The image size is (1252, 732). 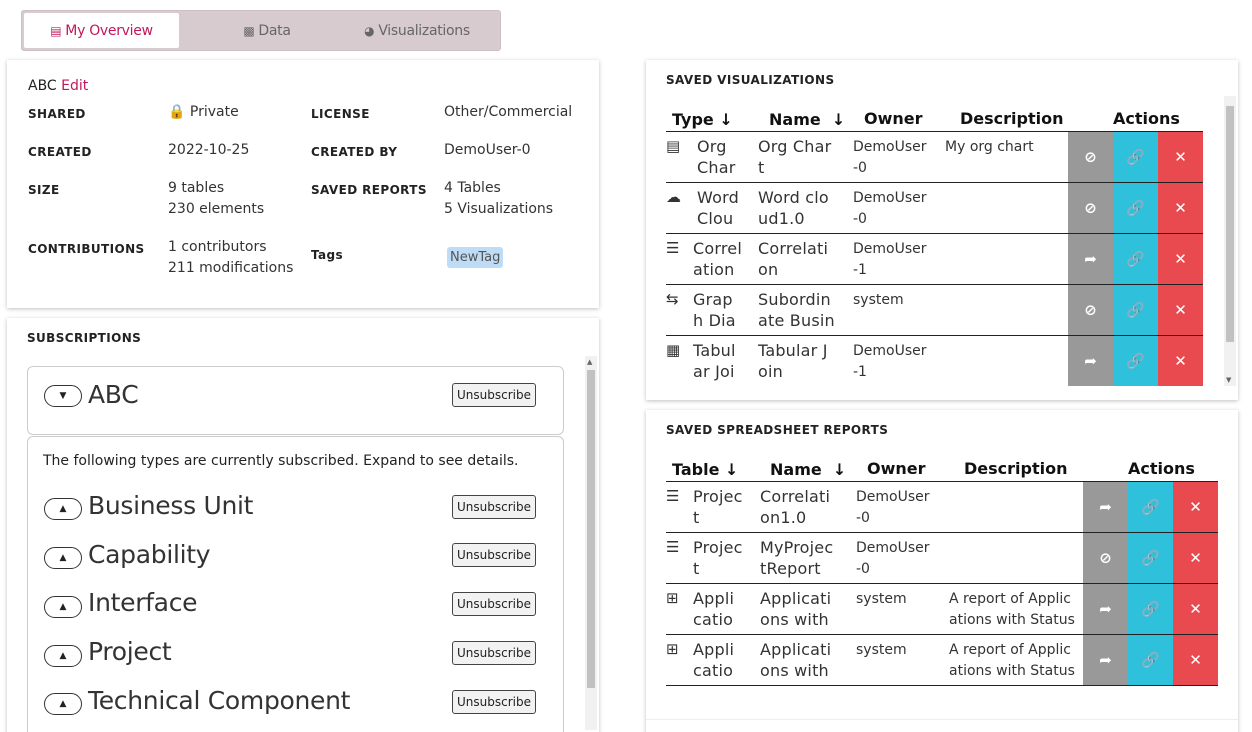 What do you see at coordinates (1016, 468) in the screenshot?
I see `col-description: Description` at bounding box center [1016, 468].